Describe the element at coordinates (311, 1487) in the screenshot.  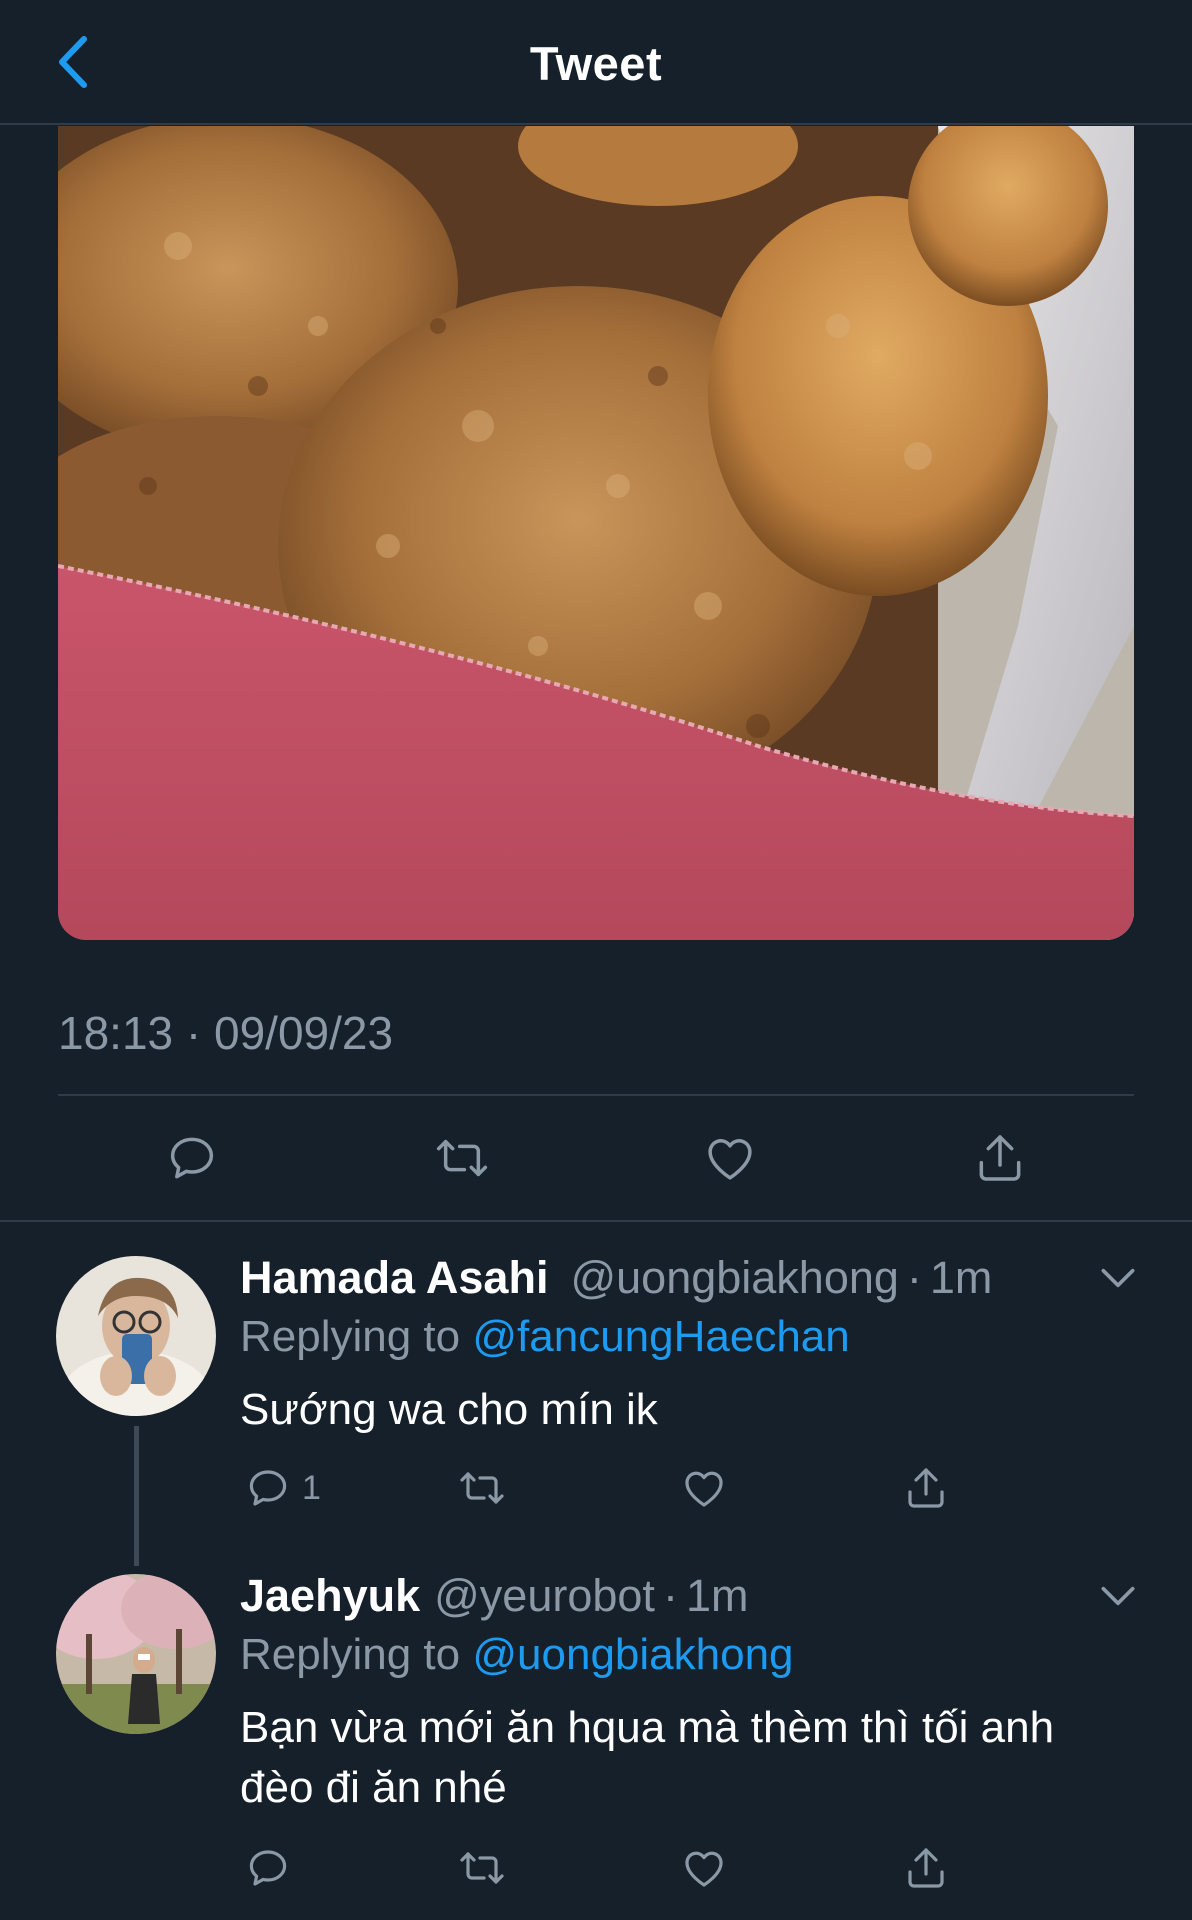
I see `reply-count: 1` at that location.